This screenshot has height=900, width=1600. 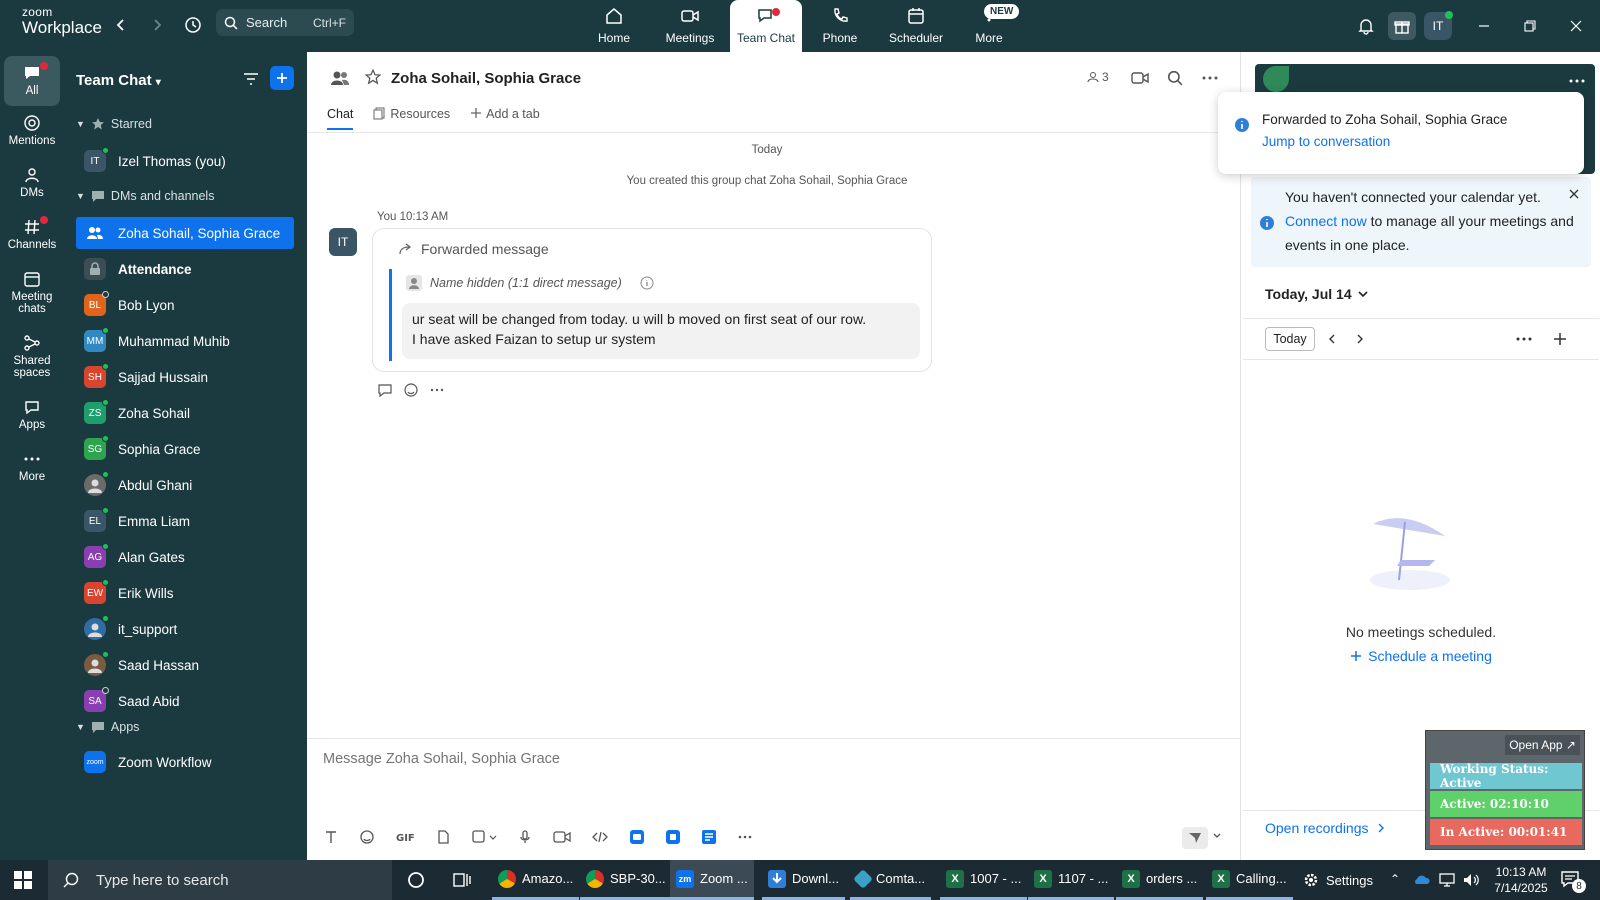 I want to click on more-options-icon, so click(x=1210, y=78).